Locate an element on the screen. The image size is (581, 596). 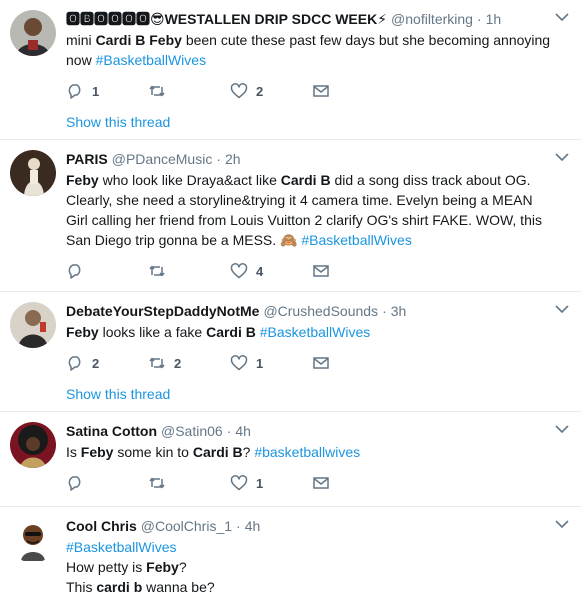
user-handle: @nofilterking is located at coordinates (432, 19).